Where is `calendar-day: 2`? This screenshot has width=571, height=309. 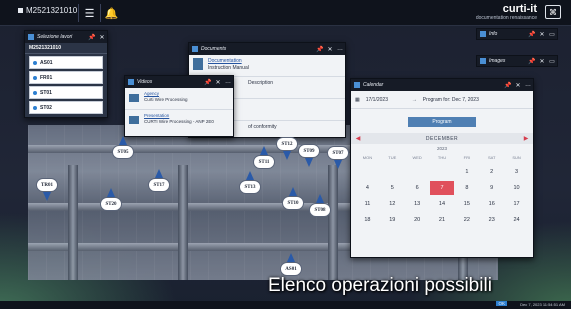
calendar-day: 2 is located at coordinates (491, 172).